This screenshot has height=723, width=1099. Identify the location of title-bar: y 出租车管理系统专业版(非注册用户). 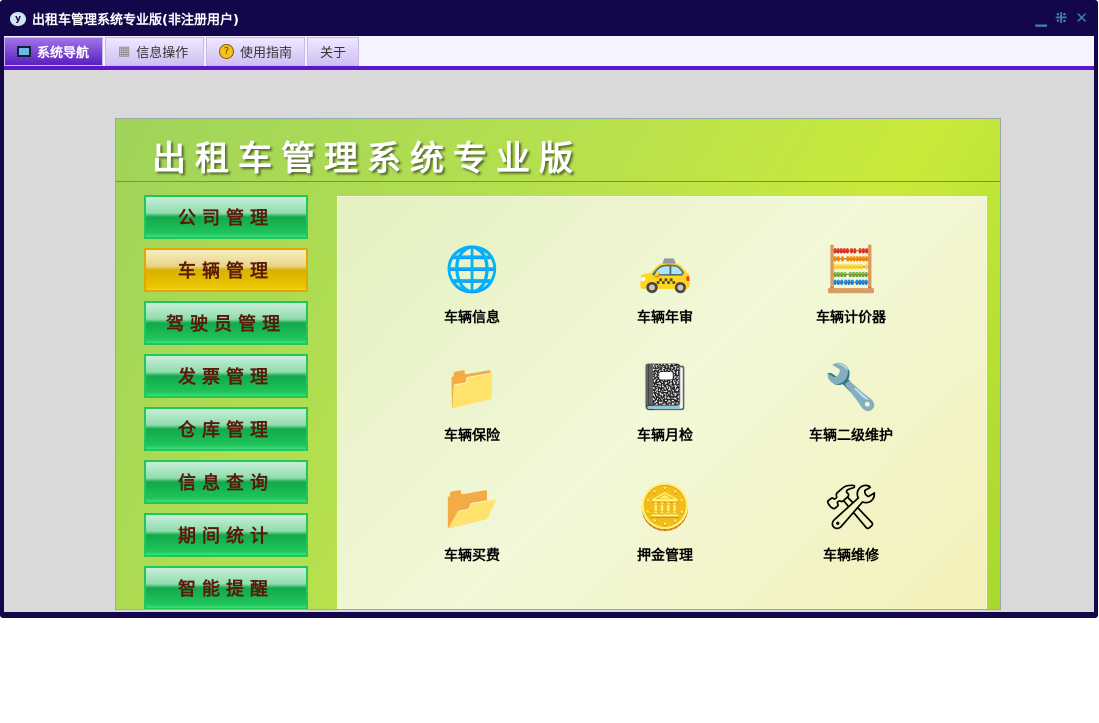
(124, 18).